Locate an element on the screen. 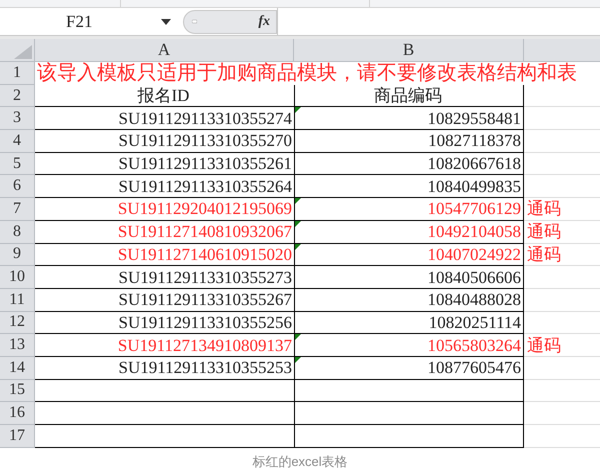  insert-function-button: fx is located at coordinates (264, 21).